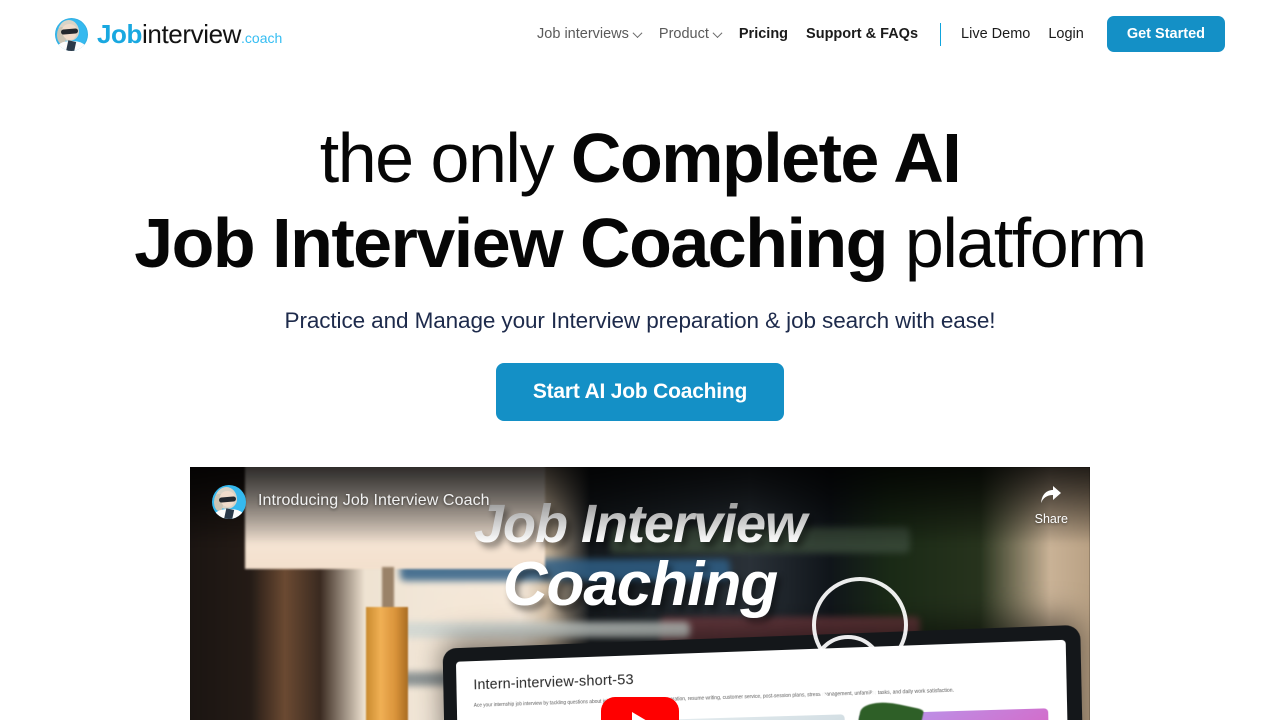 Image resolution: width=1280 pixels, height=720 pixels. What do you see at coordinates (374, 501) in the screenshot?
I see `video-title: Introducing Job Interview Coach` at bounding box center [374, 501].